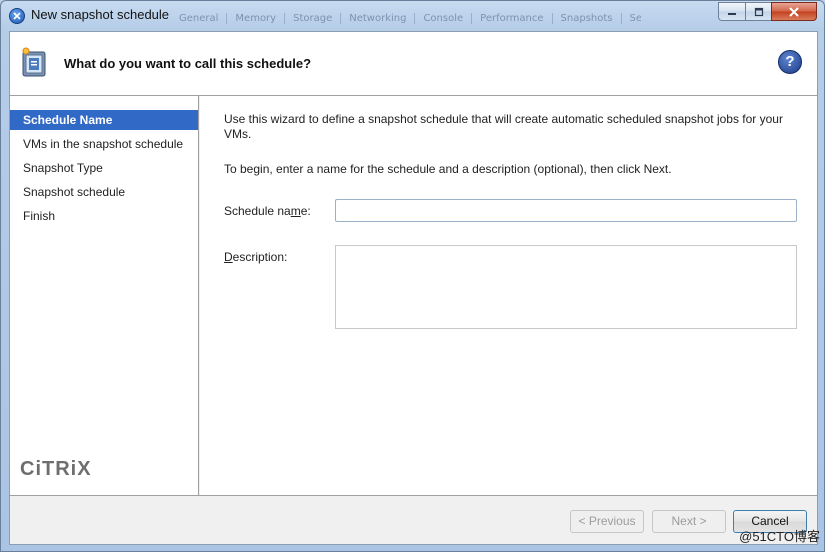  I want to click on background-tab: Console, so click(444, 18).